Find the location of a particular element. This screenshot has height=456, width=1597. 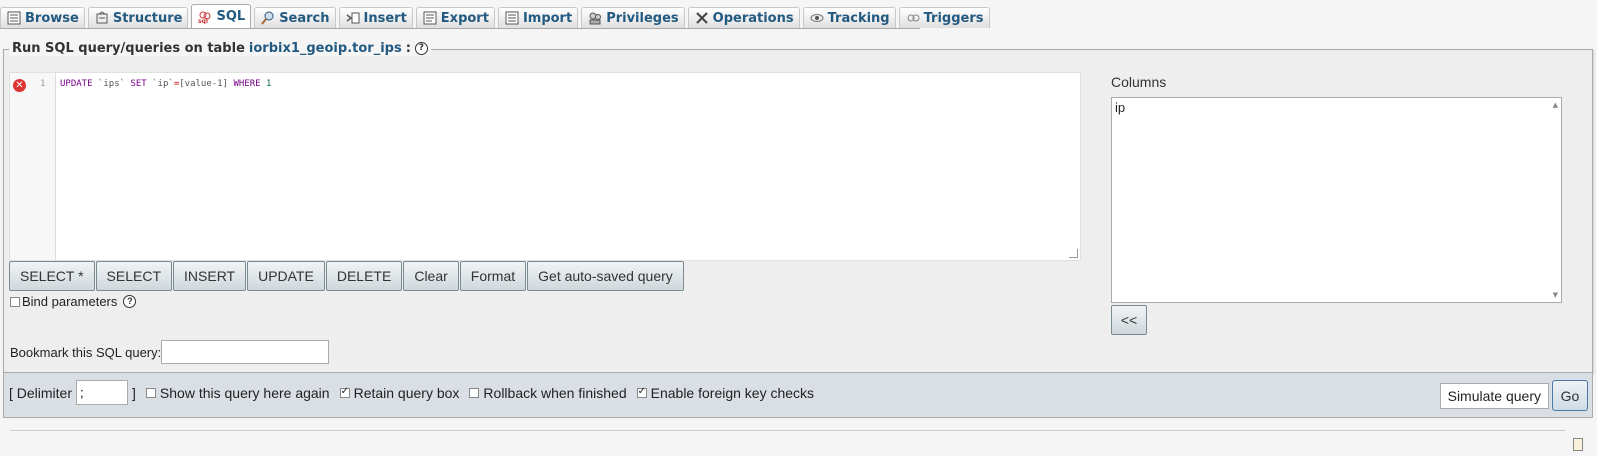

tab-export-label: Export is located at coordinates (464, 18).